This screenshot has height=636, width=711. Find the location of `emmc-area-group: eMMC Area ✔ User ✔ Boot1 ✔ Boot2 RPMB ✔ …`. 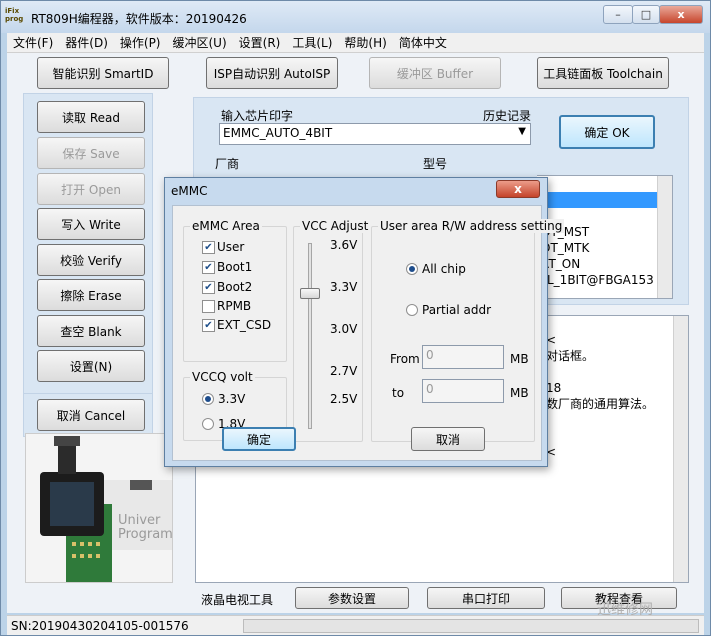

emmc-area-group: eMMC Area ✔ User ✔ Boot1 ✔ Boot2 RPMB ✔ … is located at coordinates (235, 290).